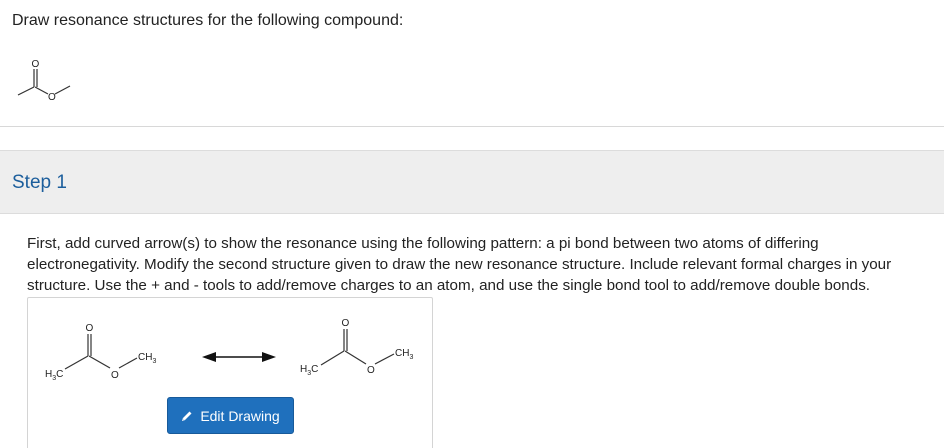 The height and width of the screenshot is (448, 944). What do you see at coordinates (52, 97) in the screenshot?
I see `question-ester-oxygen: O` at bounding box center [52, 97].